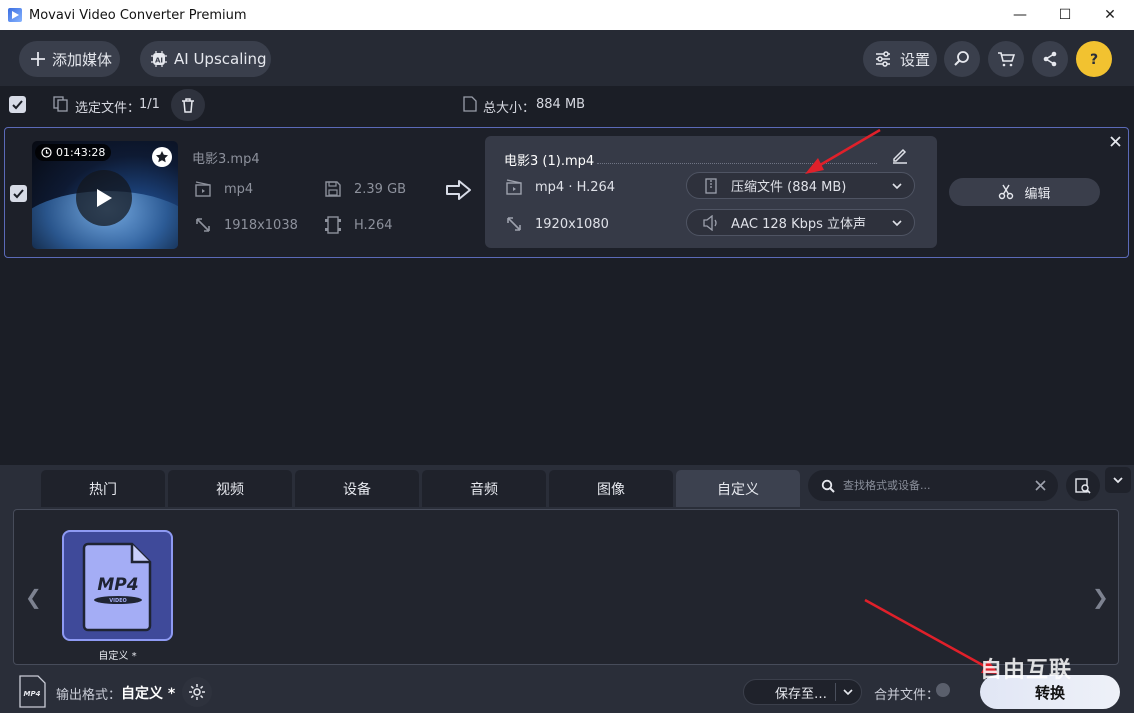 This screenshot has height=713, width=1134. Describe the element at coordinates (103, 488) in the screenshot. I see `tab-popular: 热门` at that location.